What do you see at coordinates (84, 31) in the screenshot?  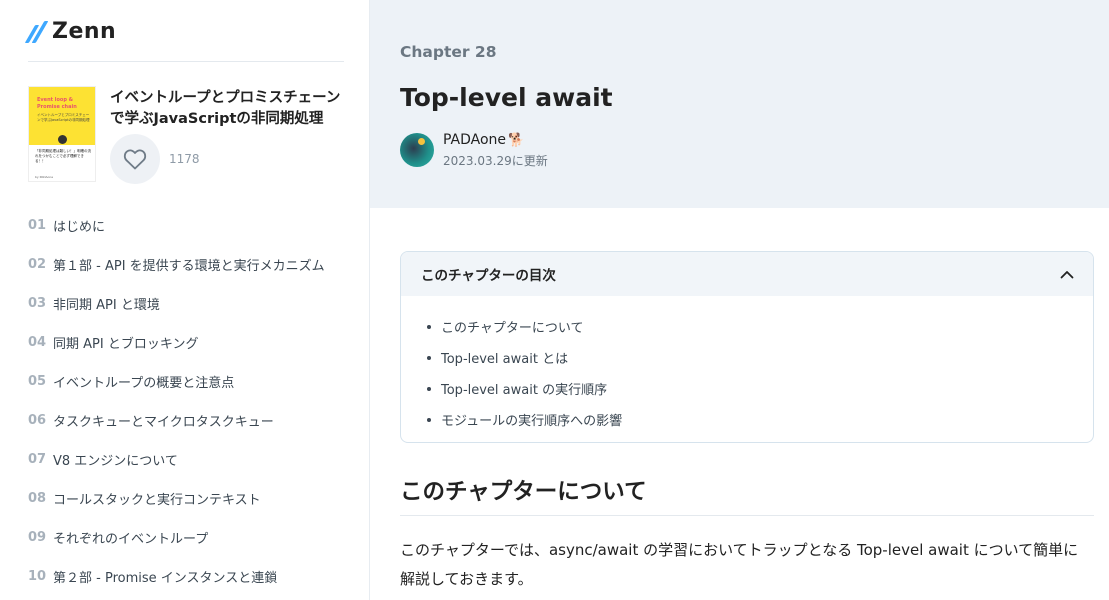 I see `logo-text: Zenn` at bounding box center [84, 31].